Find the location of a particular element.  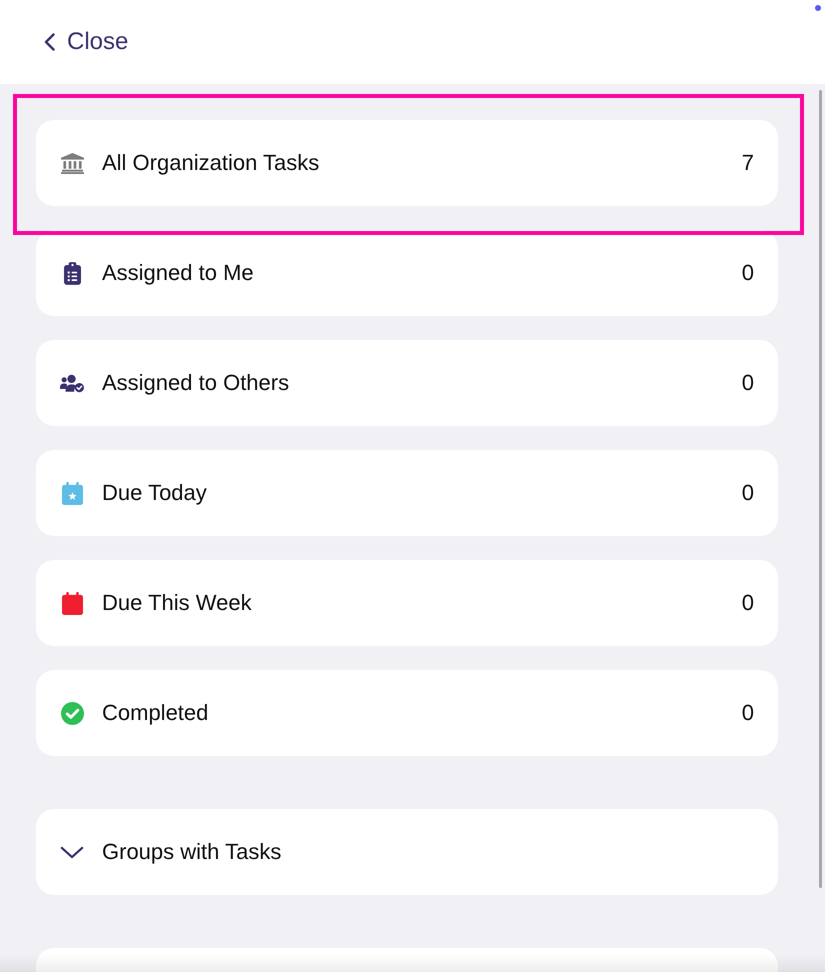

filter-item: Assigned to Me 0 is located at coordinates (407, 273).